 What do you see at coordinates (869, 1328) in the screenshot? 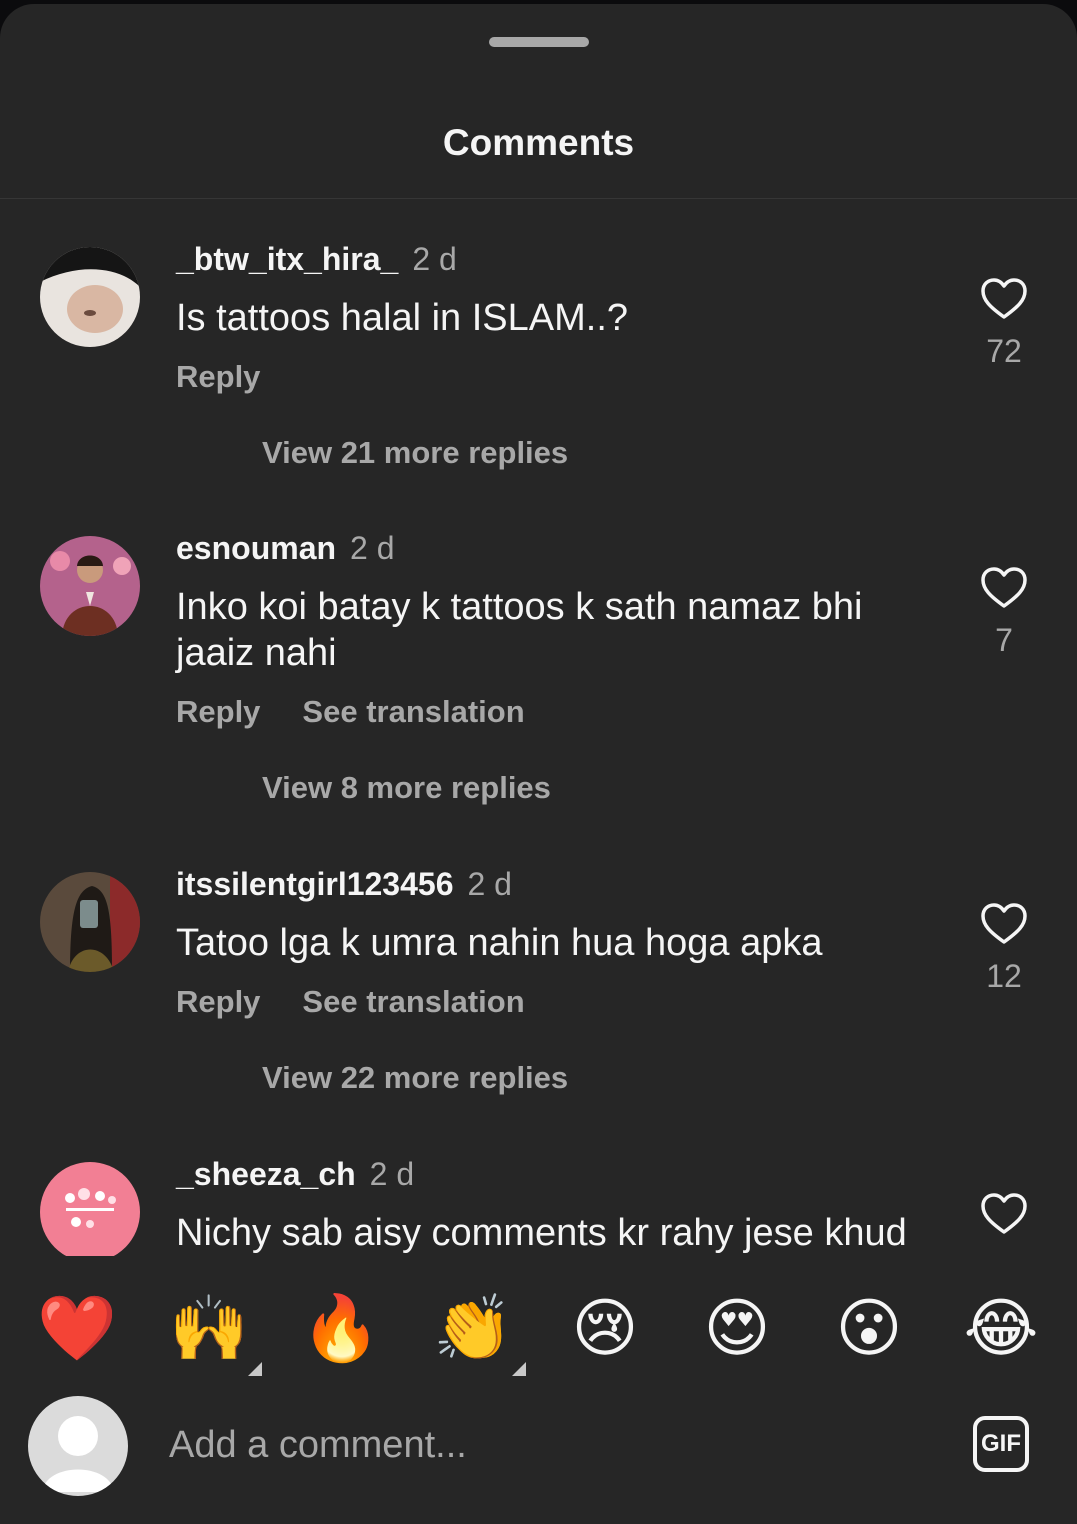
I see `surprised-emoji-button: 😮` at bounding box center [869, 1328].